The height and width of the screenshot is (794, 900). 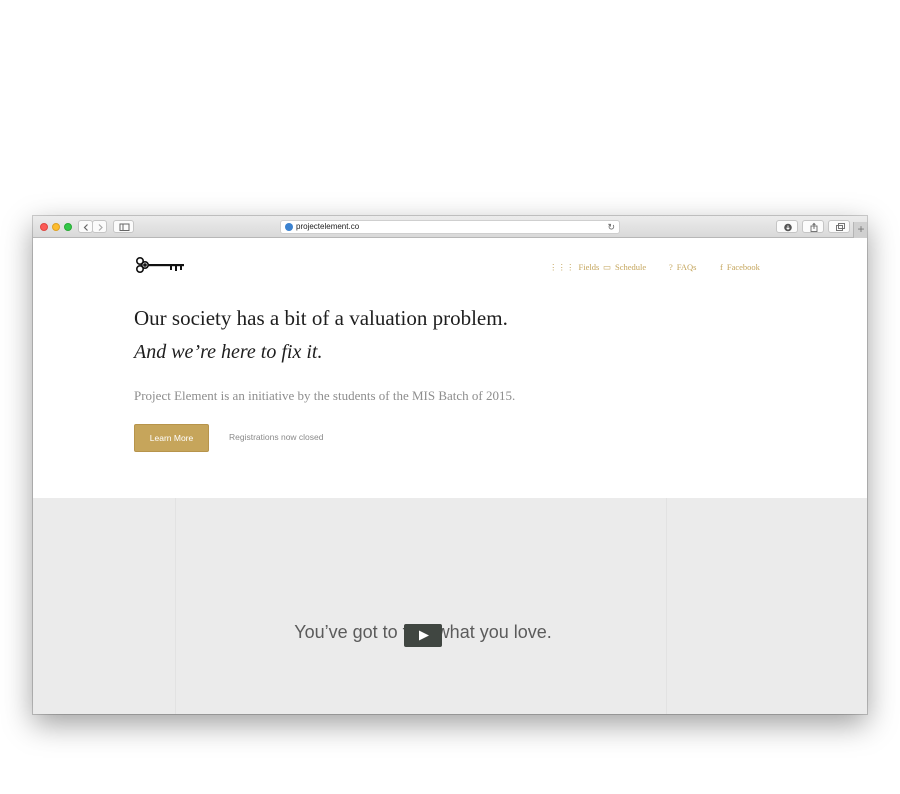 I want to click on show-tabs-button, so click(x=839, y=226).